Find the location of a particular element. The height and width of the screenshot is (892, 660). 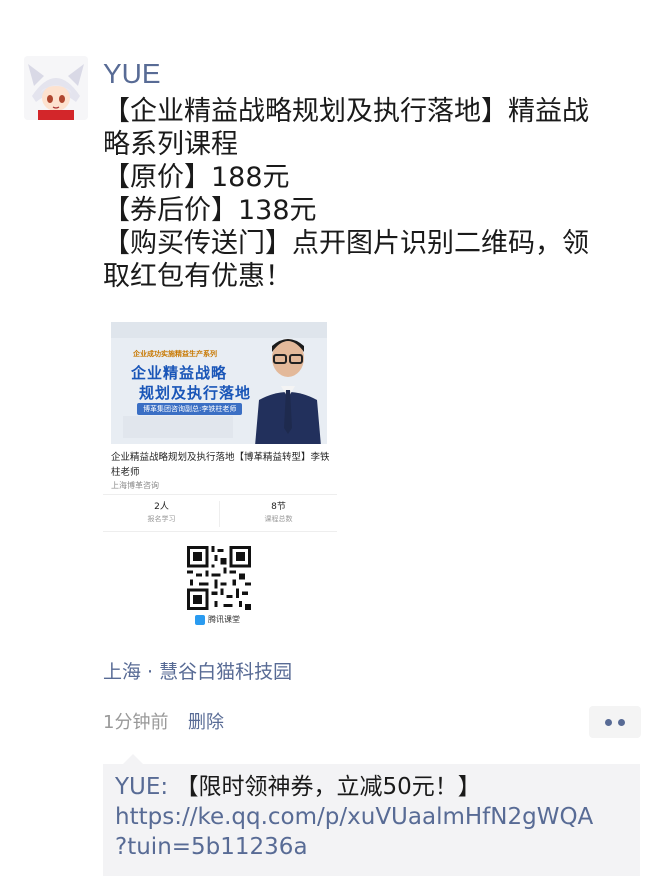

brand-label: 腾讯课堂 is located at coordinates (224, 619).